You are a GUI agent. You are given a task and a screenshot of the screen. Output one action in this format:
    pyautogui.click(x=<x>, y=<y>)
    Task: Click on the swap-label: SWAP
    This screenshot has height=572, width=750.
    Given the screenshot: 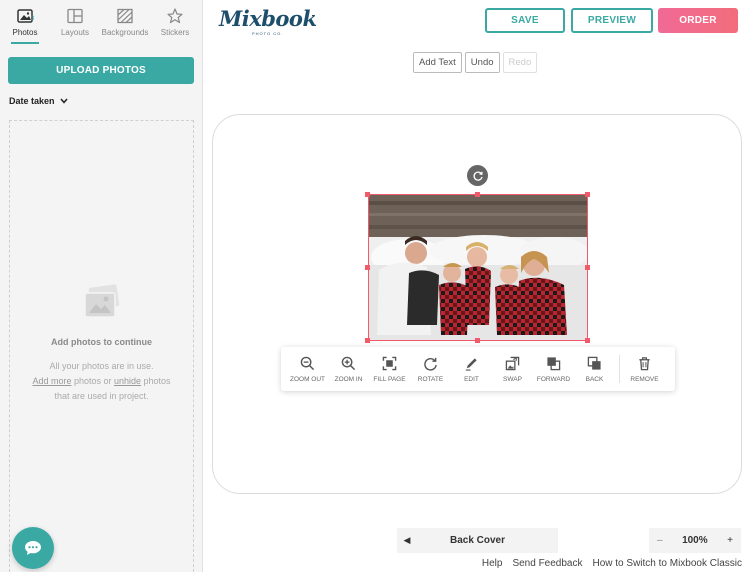 What is the action you would take?
    pyautogui.click(x=512, y=379)
    